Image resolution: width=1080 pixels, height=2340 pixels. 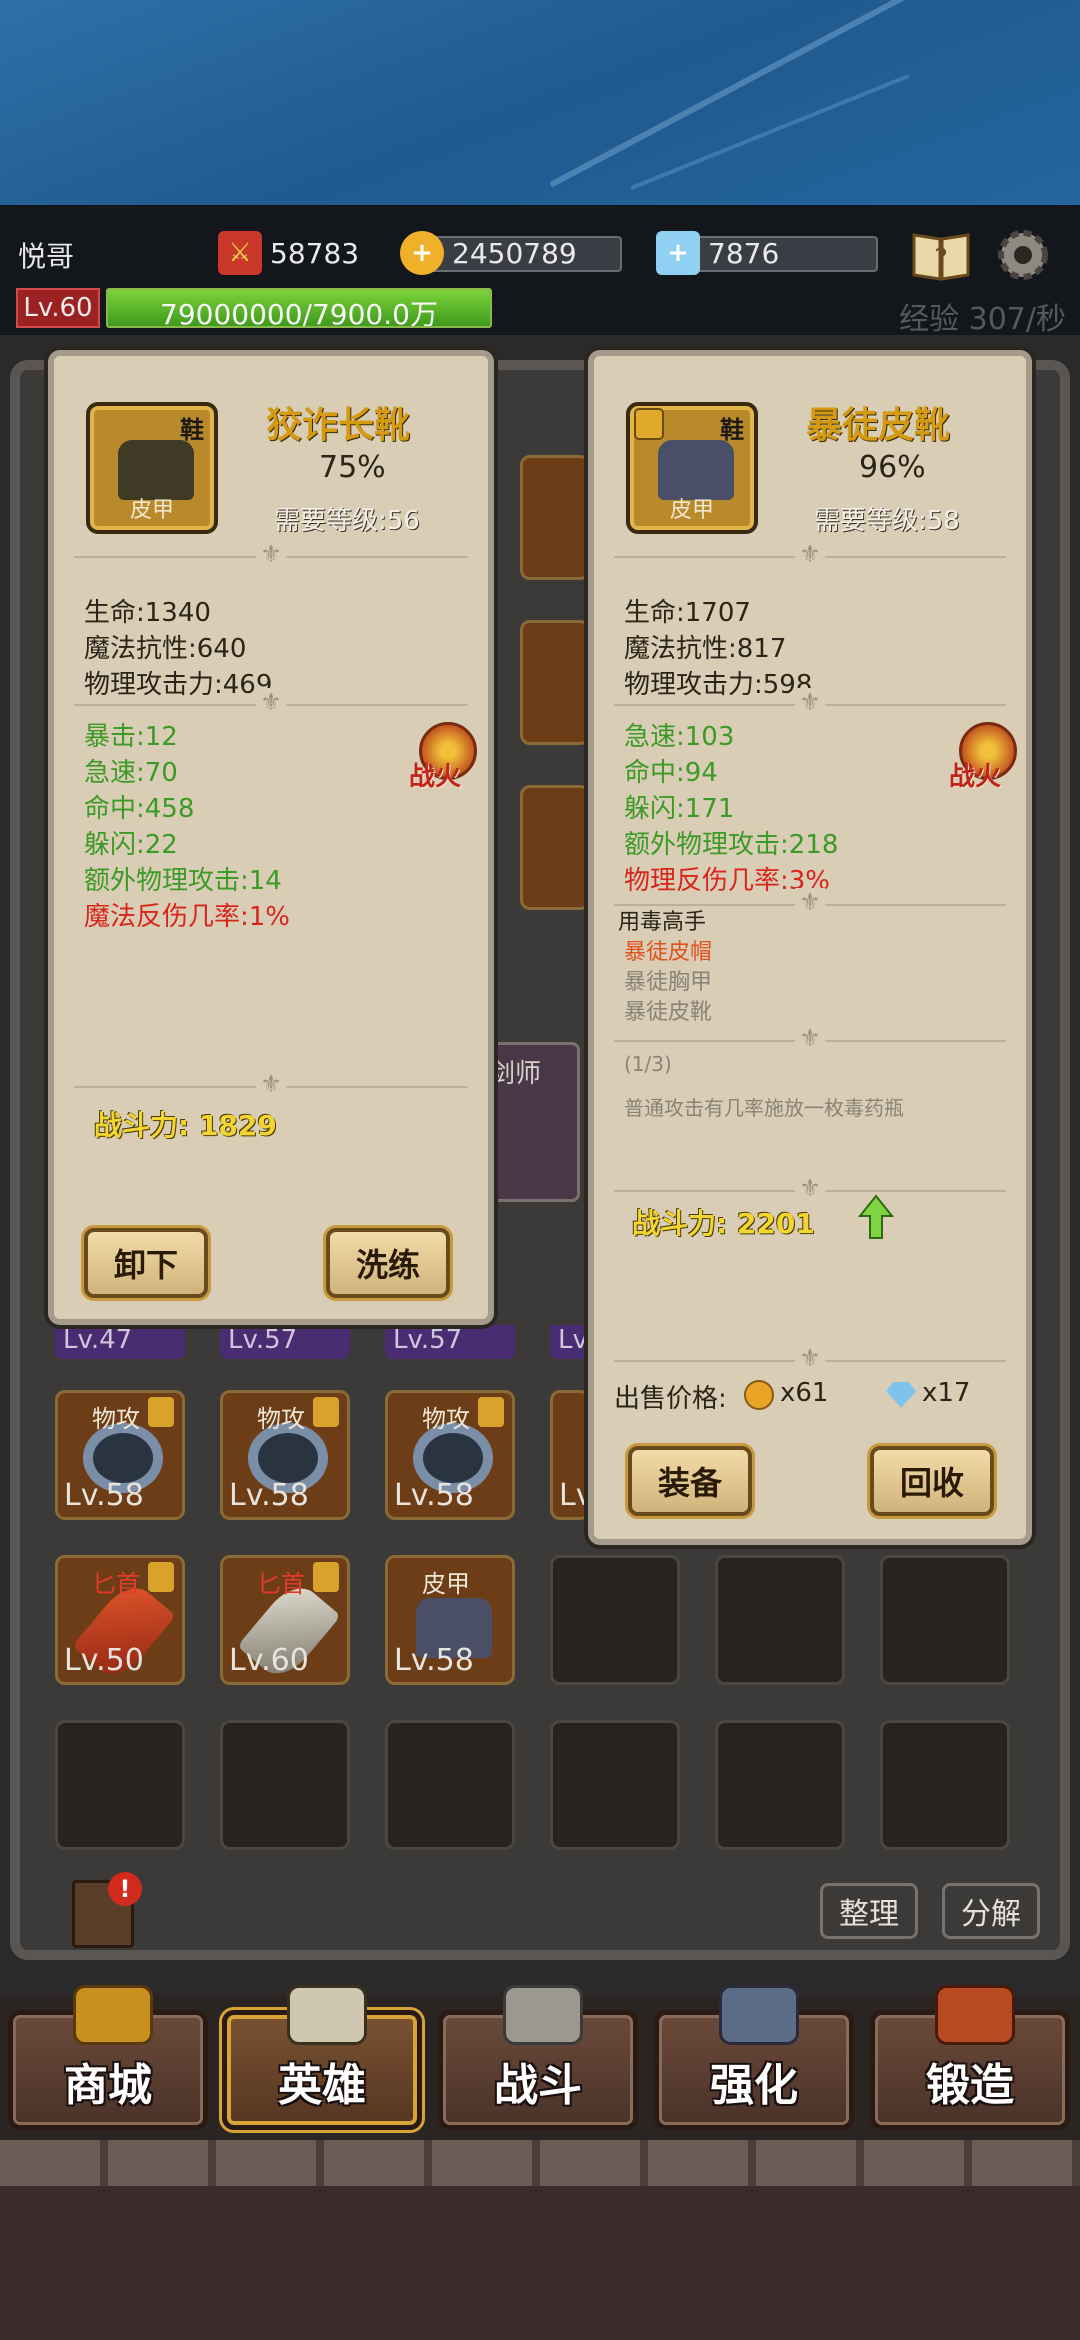 What do you see at coordinates (649, 424) in the screenshot?
I see `unlock-icon` at bounding box center [649, 424].